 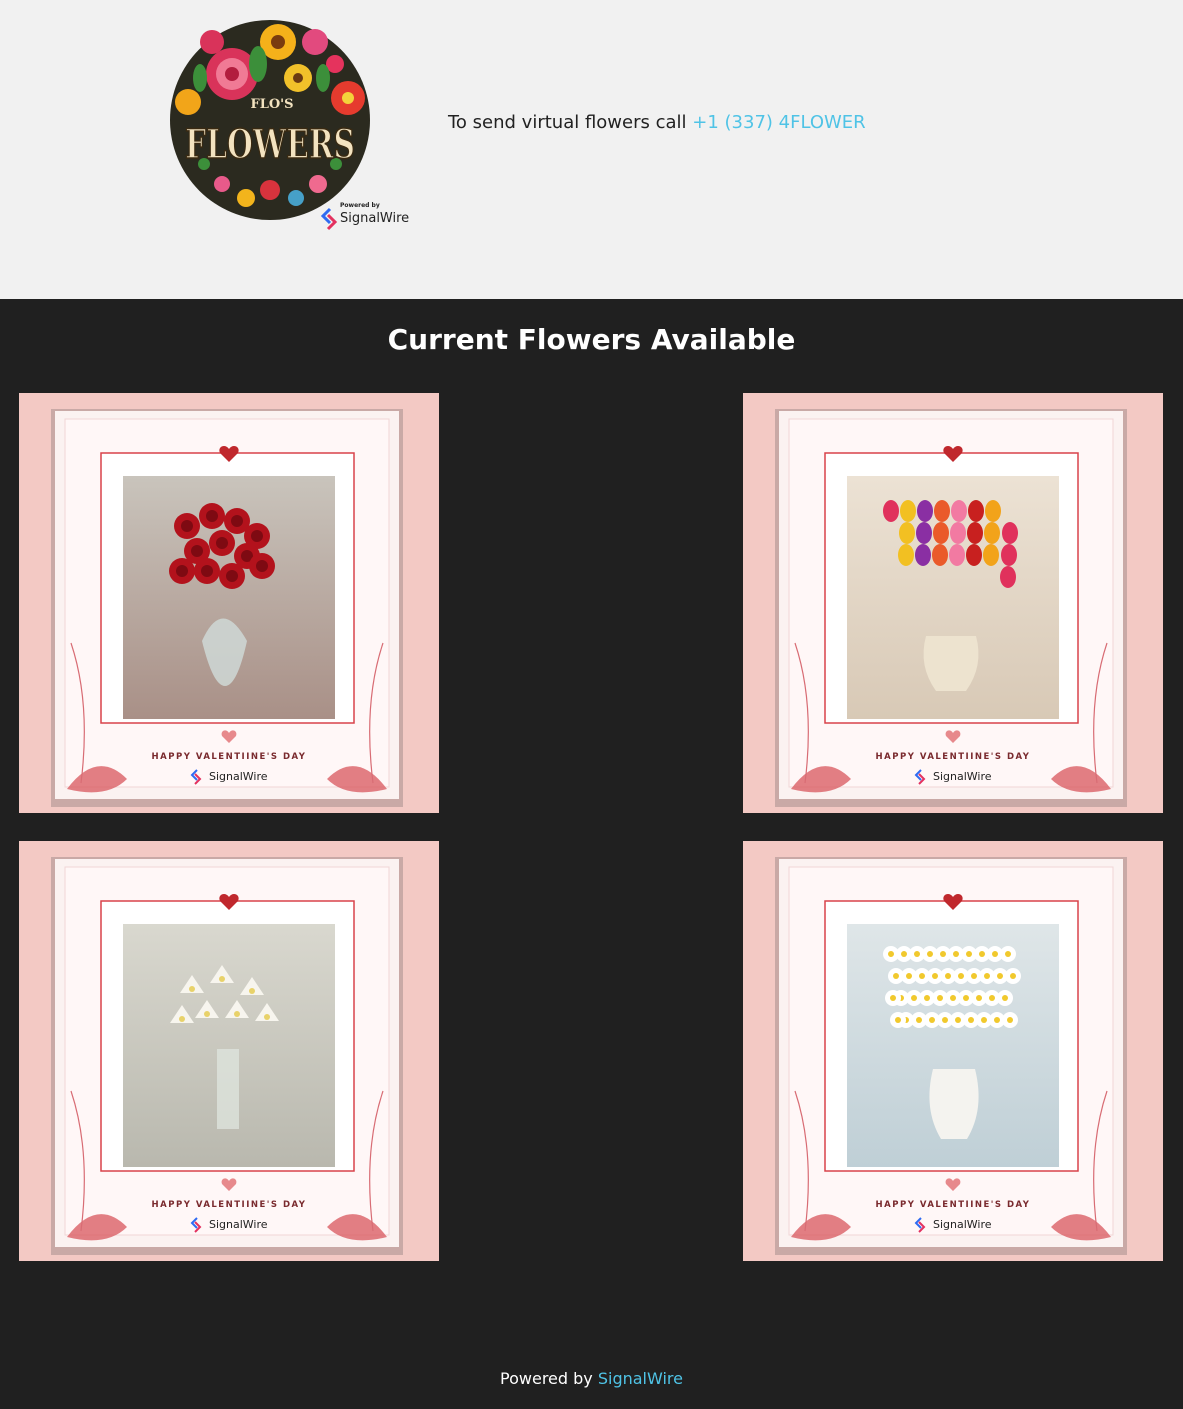 What do you see at coordinates (271, 104) in the screenshot?
I see `logo-arc-text: FLO'S` at bounding box center [271, 104].